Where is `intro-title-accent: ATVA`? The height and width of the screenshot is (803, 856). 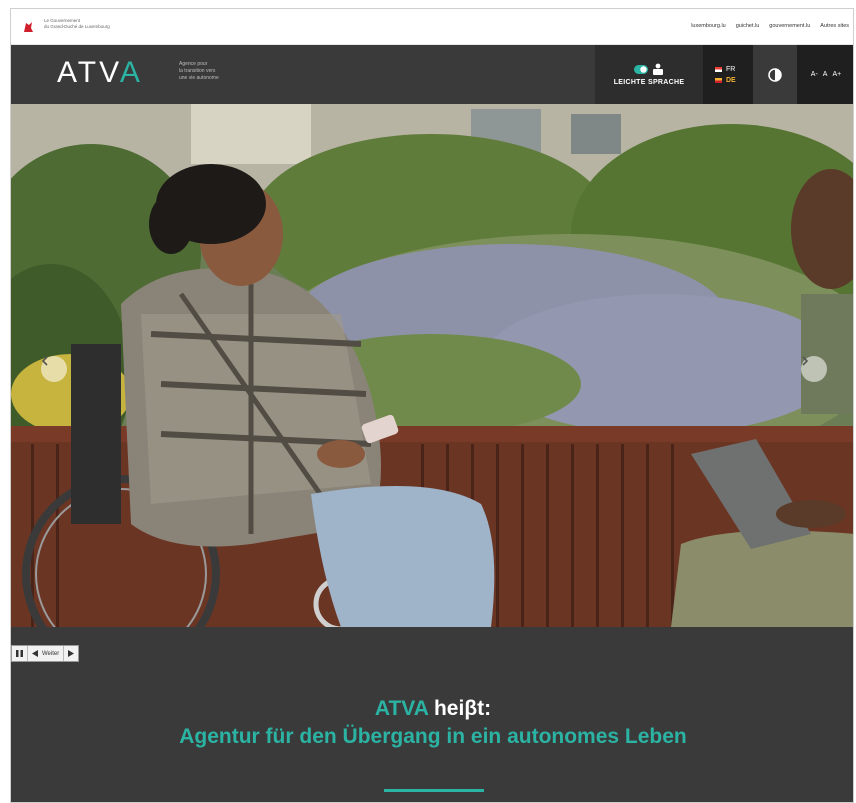 intro-title-accent: ATVA is located at coordinates (401, 708).